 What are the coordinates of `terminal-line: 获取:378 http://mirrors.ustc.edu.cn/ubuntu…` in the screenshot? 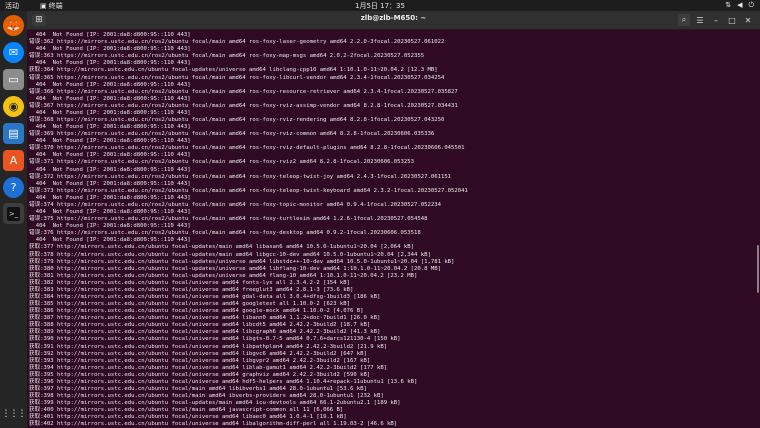 It's located at (230, 254).